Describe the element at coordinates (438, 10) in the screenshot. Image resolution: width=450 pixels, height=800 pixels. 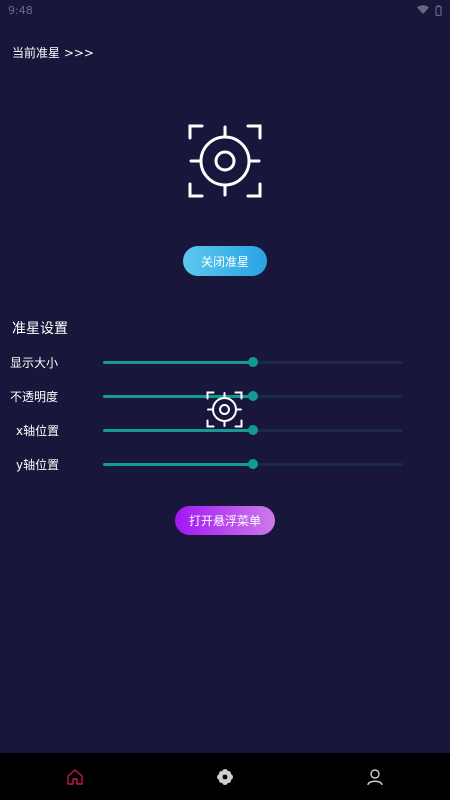
I see `battery-icon` at that location.